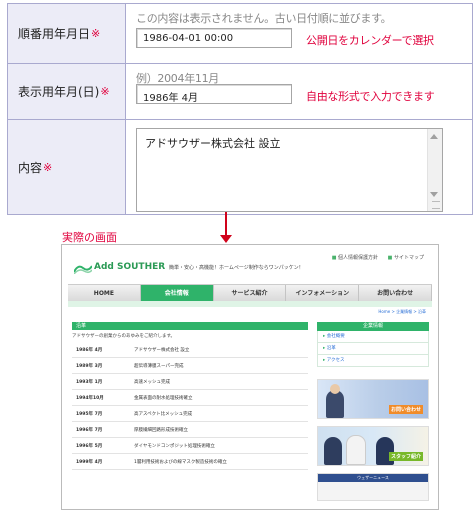 The height and width of the screenshot is (516, 476). I want to click on sub-bar, so click(250, 304).